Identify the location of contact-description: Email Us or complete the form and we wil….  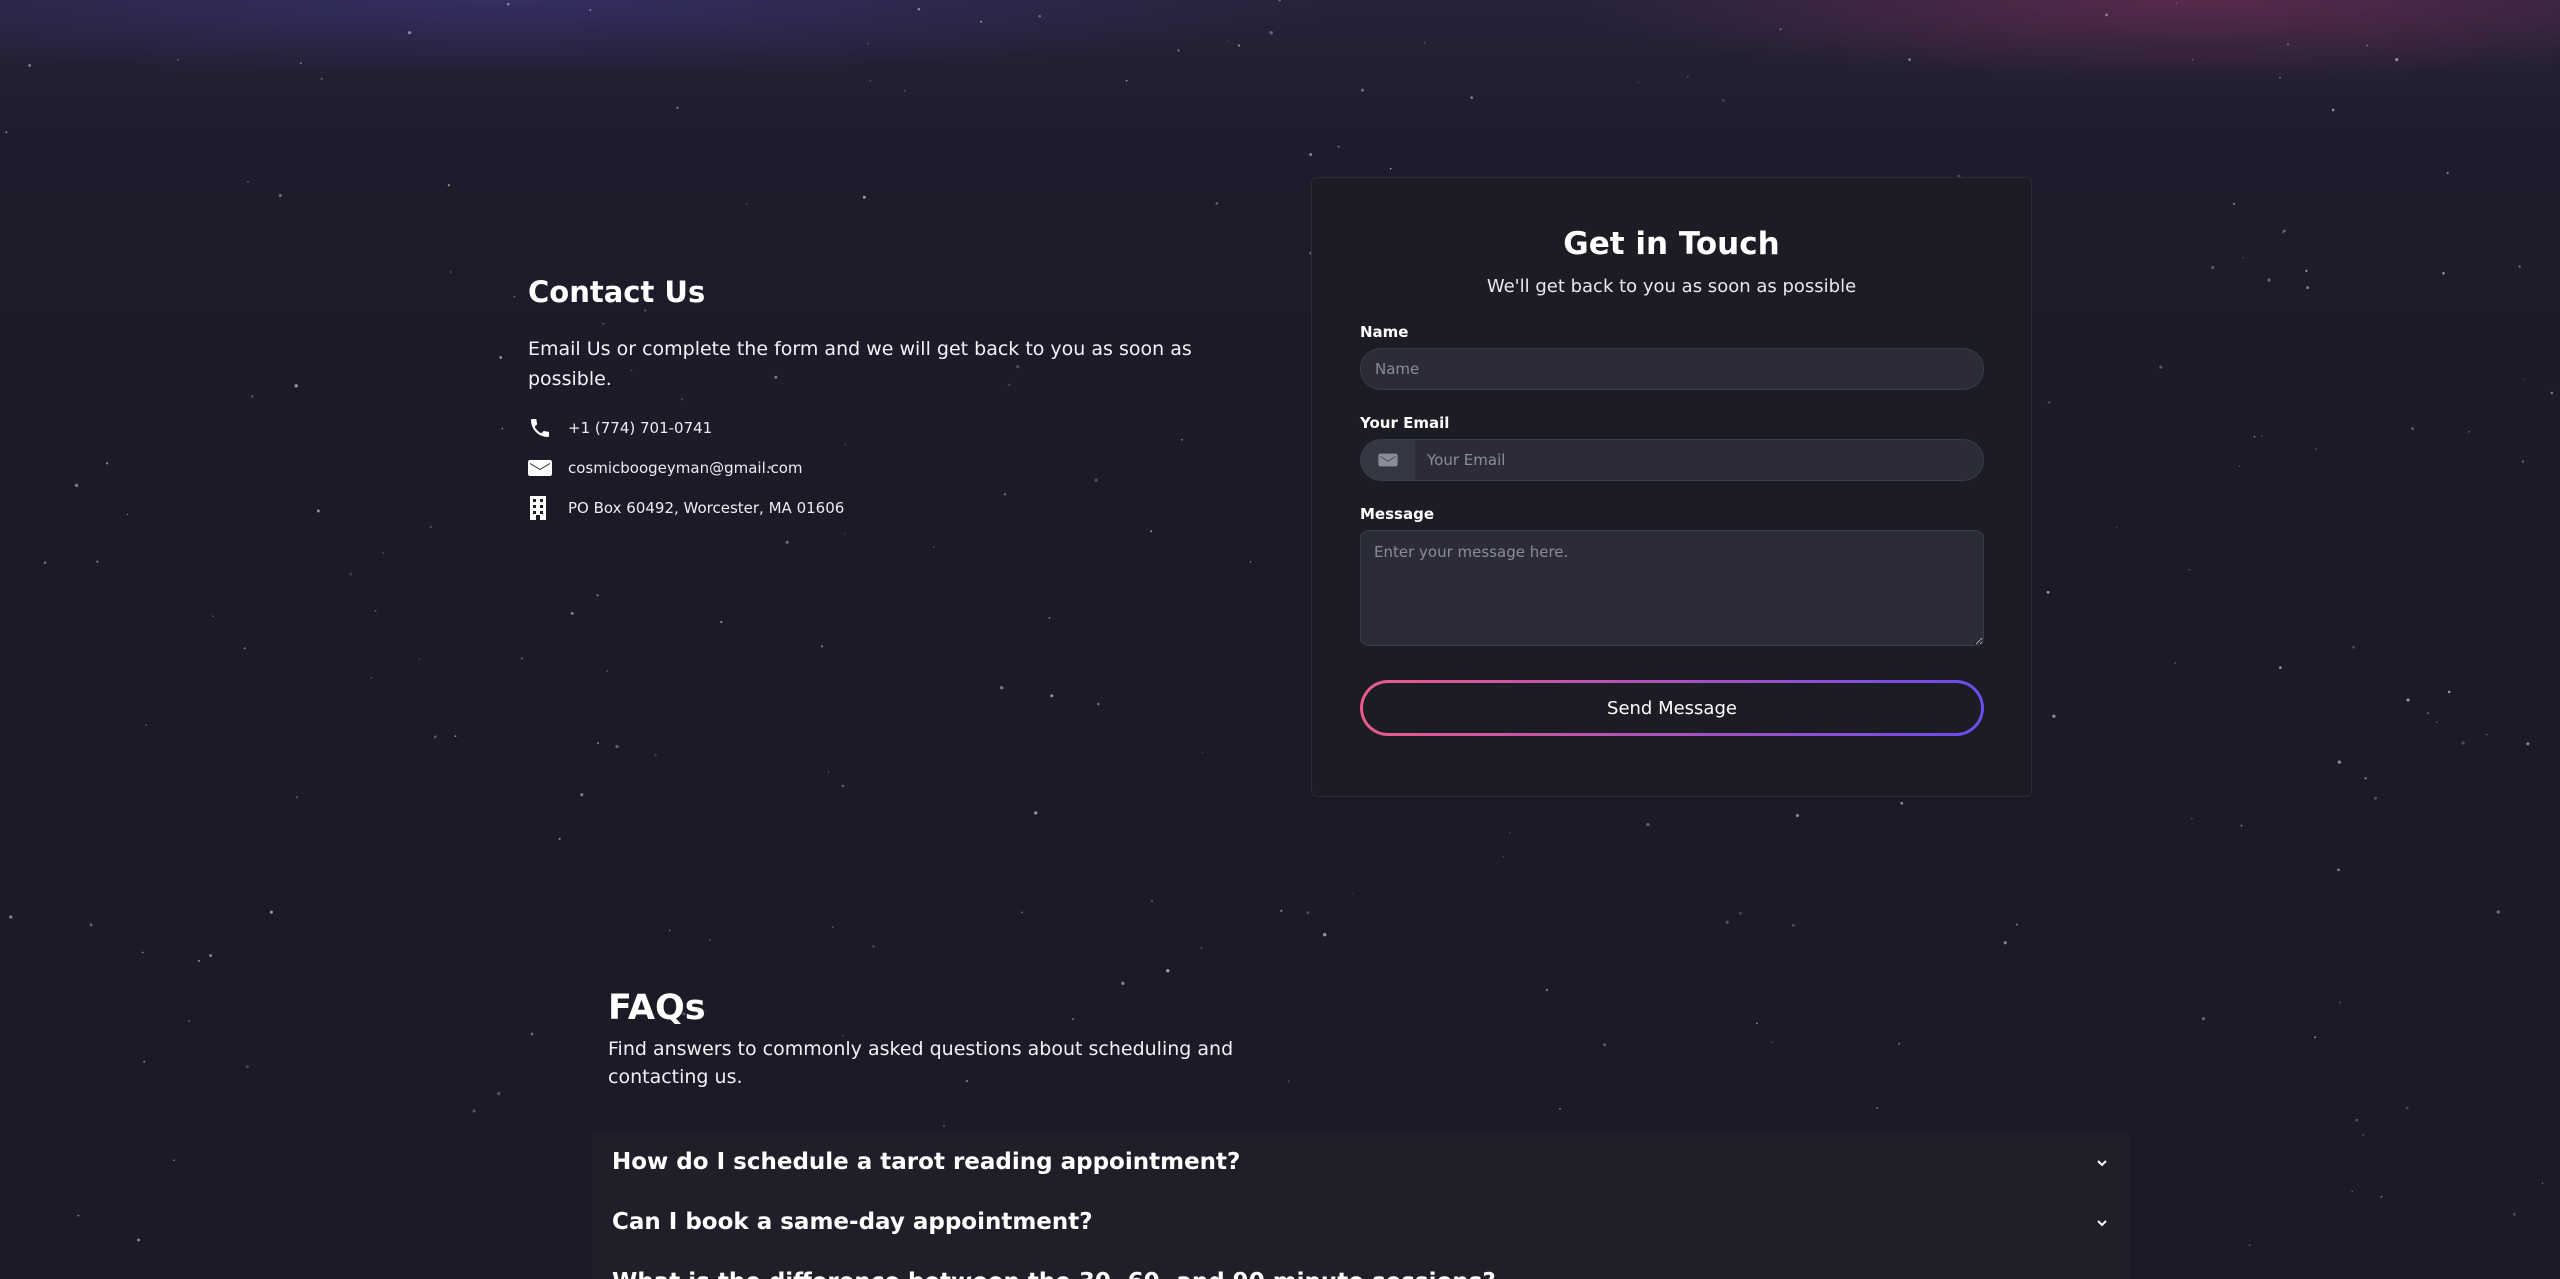
(860, 364).